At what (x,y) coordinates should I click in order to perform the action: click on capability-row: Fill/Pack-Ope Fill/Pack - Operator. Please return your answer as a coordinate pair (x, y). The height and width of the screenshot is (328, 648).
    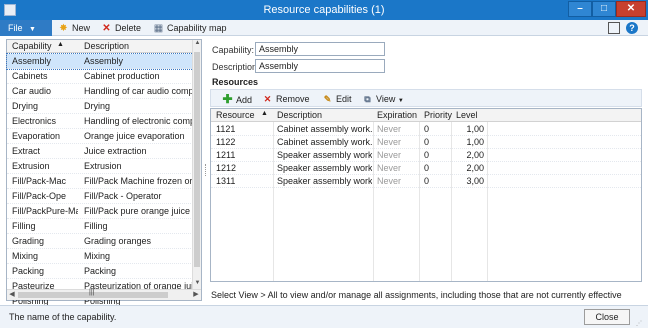
    Looking at the image, I should click on (100, 196).